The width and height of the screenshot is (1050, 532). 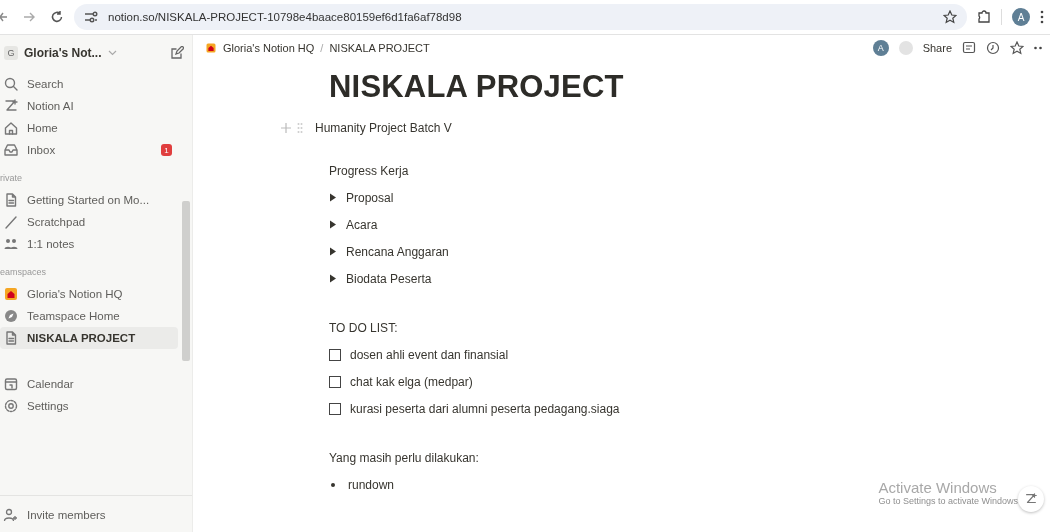 I want to click on settings-icon, so click(x=11, y=406).